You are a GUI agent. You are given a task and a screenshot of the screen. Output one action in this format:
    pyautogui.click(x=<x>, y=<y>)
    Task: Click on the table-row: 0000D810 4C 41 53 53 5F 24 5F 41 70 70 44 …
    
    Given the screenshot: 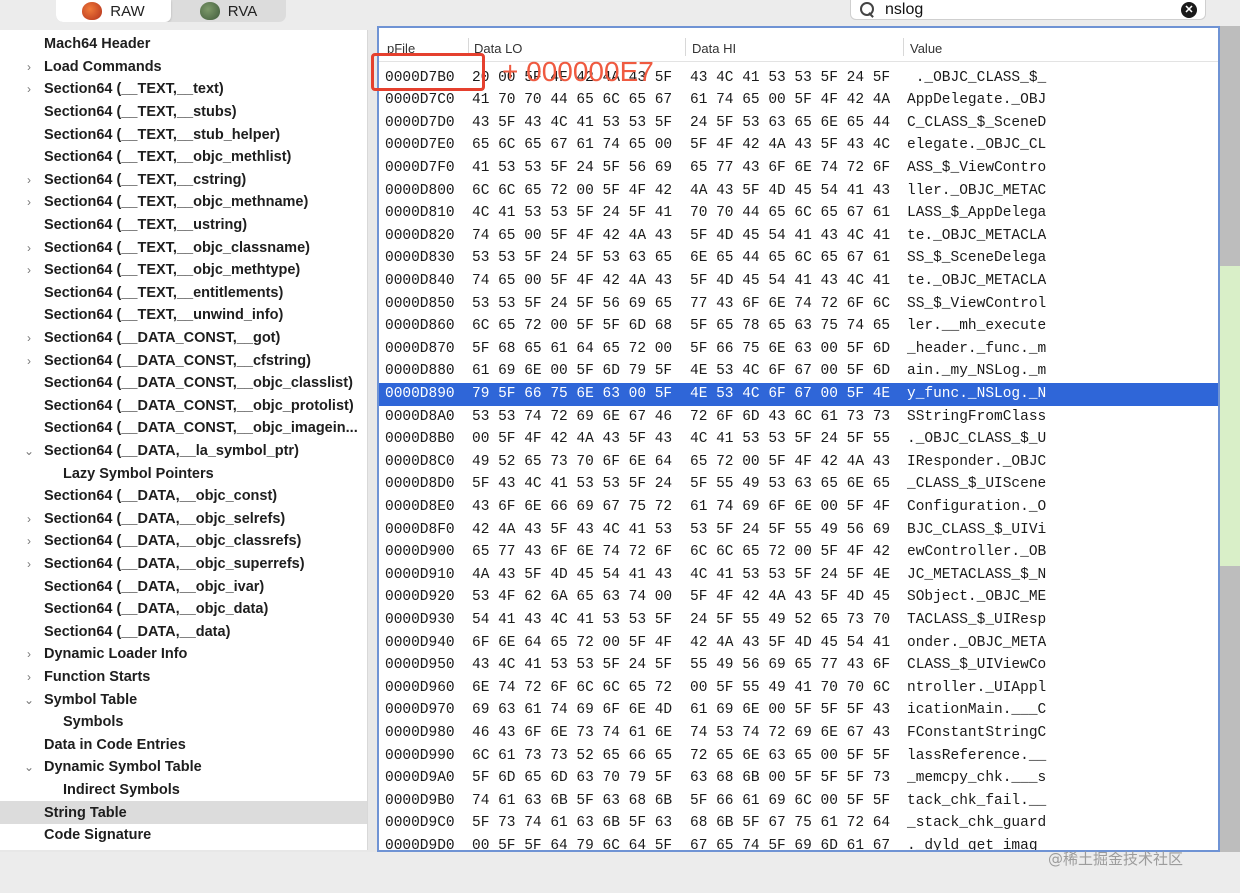 What is the action you would take?
    pyautogui.click(x=798, y=213)
    